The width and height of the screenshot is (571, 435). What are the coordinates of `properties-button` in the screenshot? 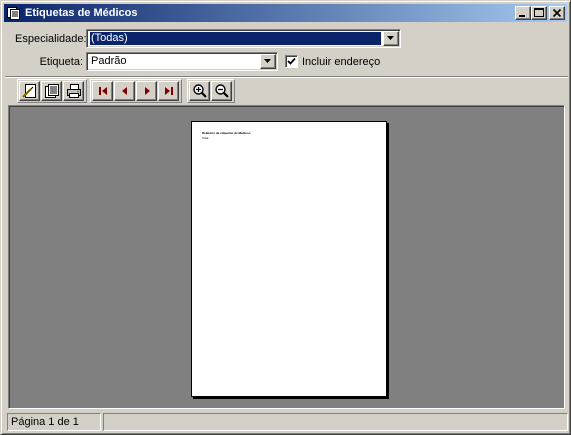 It's located at (51, 91).